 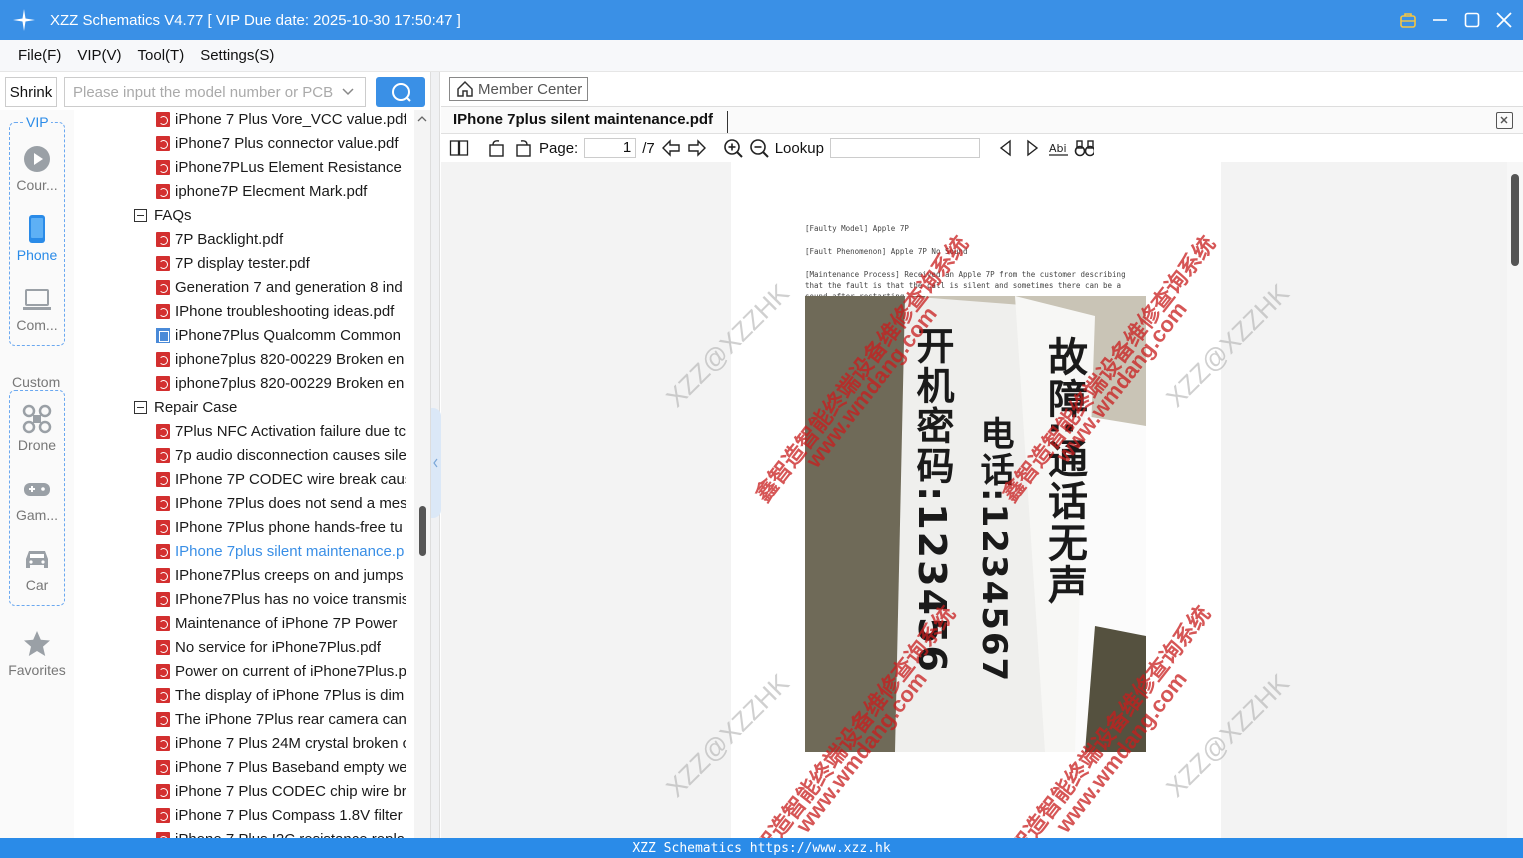 What do you see at coordinates (37, 670) in the screenshot?
I see `nav-favorites-label: Favorites` at bounding box center [37, 670].